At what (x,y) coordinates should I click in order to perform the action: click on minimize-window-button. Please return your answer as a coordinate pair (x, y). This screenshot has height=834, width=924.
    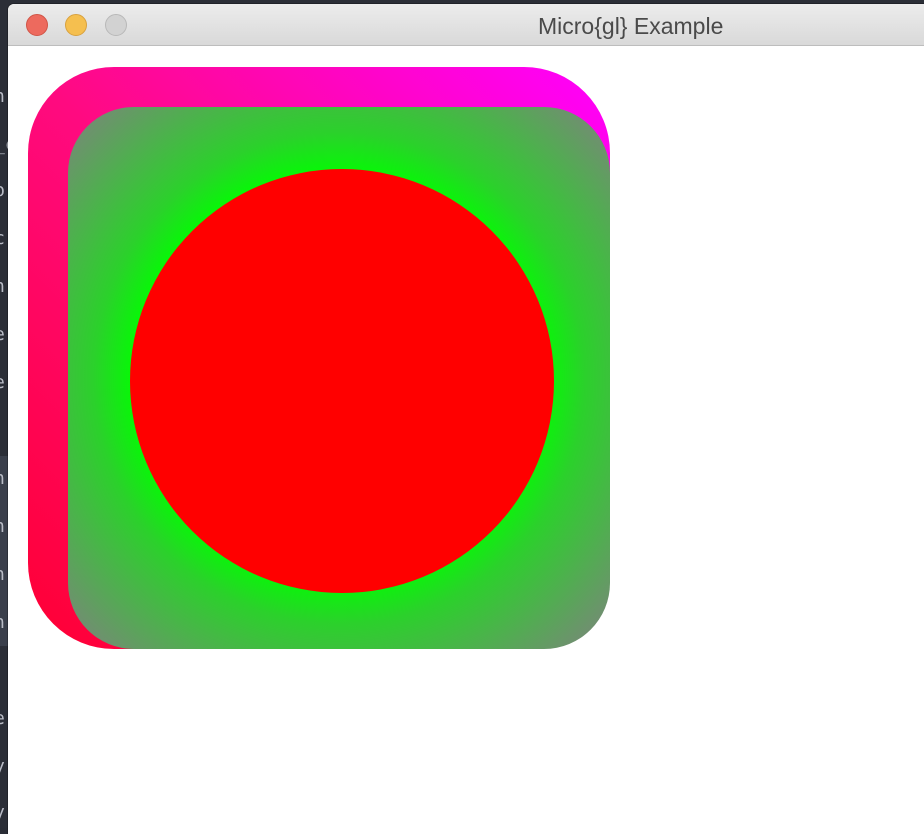
    Looking at the image, I should click on (76, 25).